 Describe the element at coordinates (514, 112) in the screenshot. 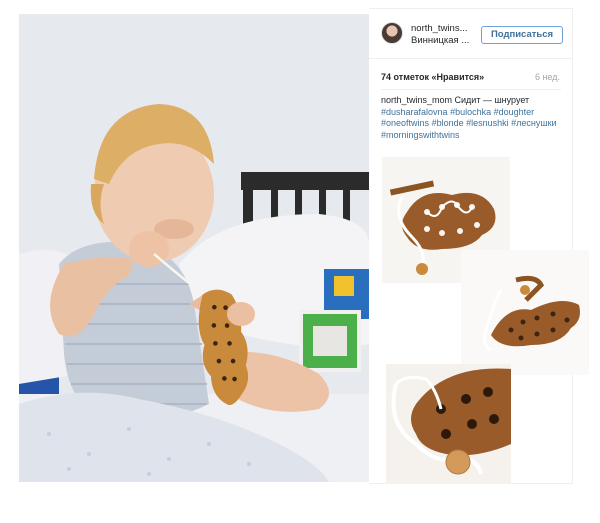

I see `hashtag-link: #doughter` at that location.